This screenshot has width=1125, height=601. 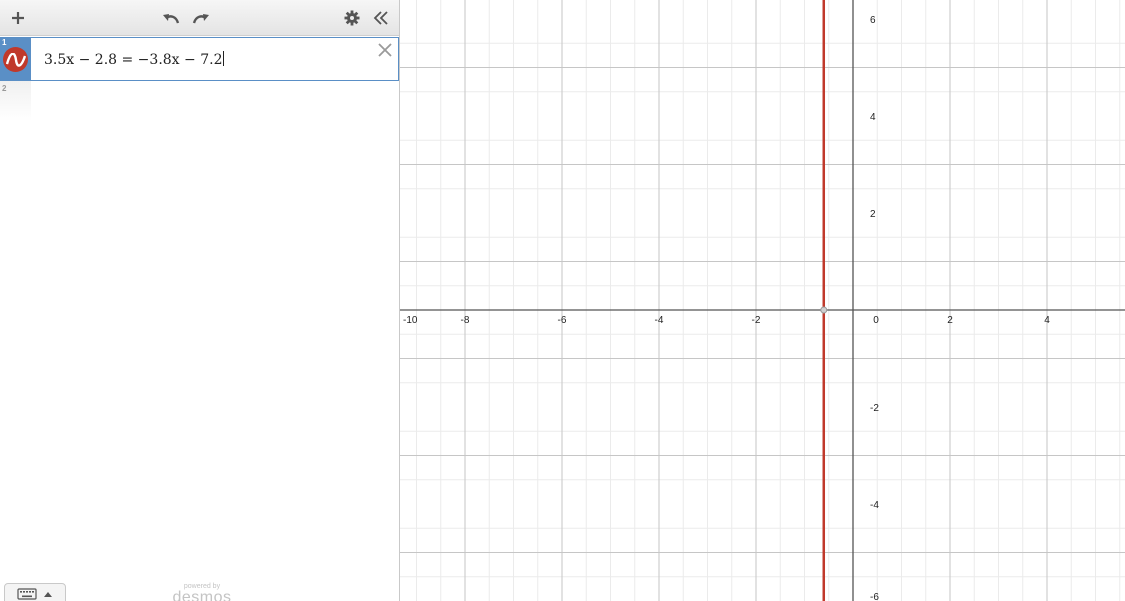 I want to click on delete-expression-button, so click(x=385, y=50).